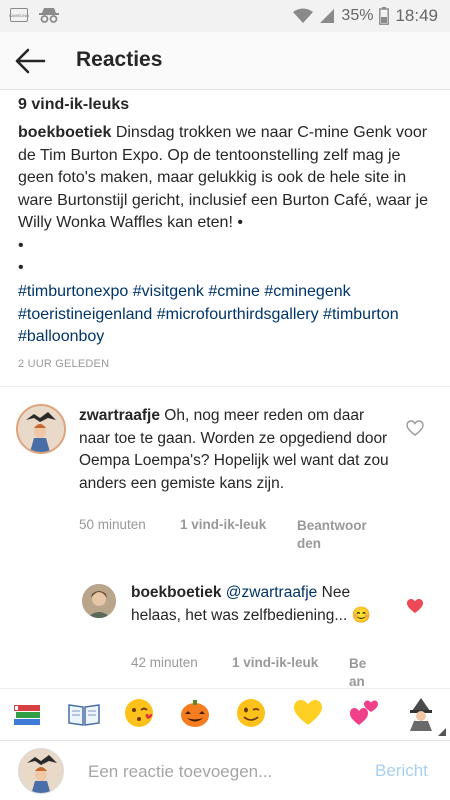  Describe the element at coordinates (364, 713) in the screenshot. I see `two-hearts-emoji-icon` at that location.